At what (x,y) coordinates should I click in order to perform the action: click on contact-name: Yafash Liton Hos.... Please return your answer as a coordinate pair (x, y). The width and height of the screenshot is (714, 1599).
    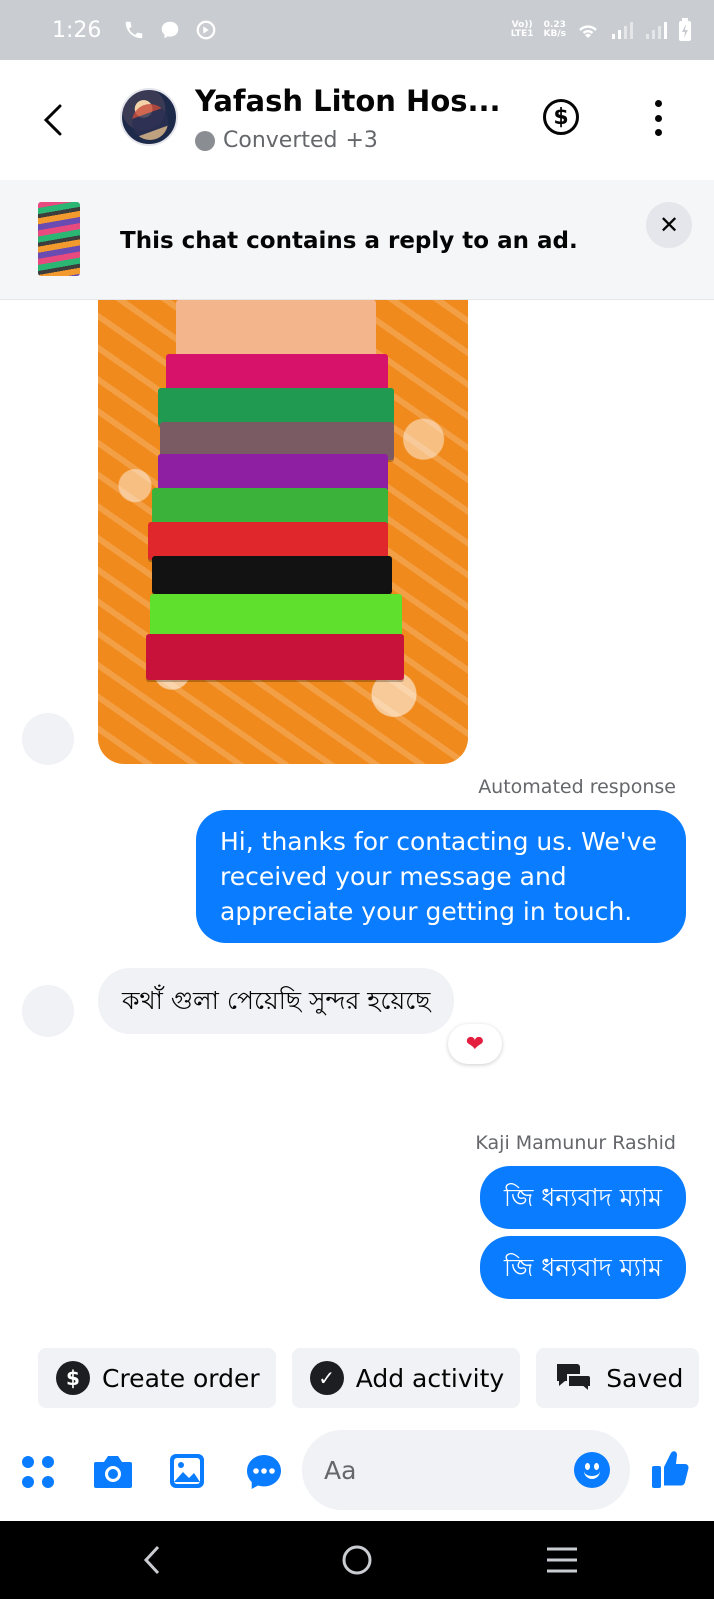
    Looking at the image, I should click on (348, 101).